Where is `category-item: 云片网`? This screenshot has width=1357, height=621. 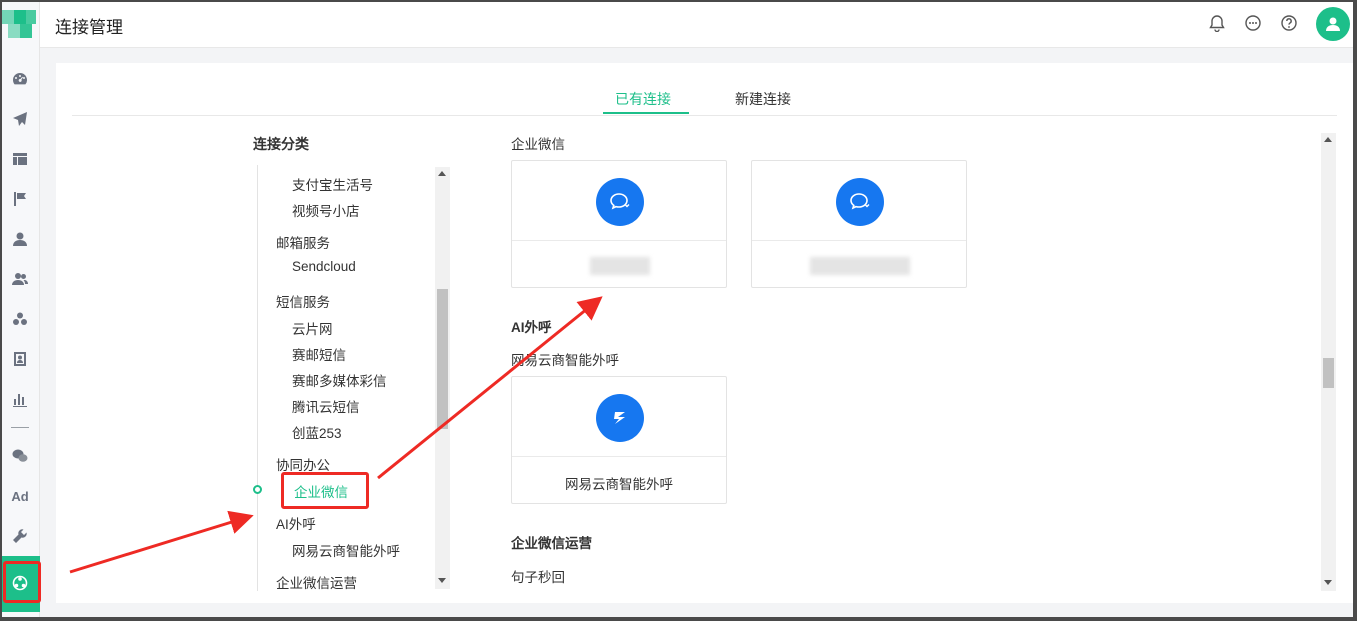
category-item: 云片网 is located at coordinates (312, 328).